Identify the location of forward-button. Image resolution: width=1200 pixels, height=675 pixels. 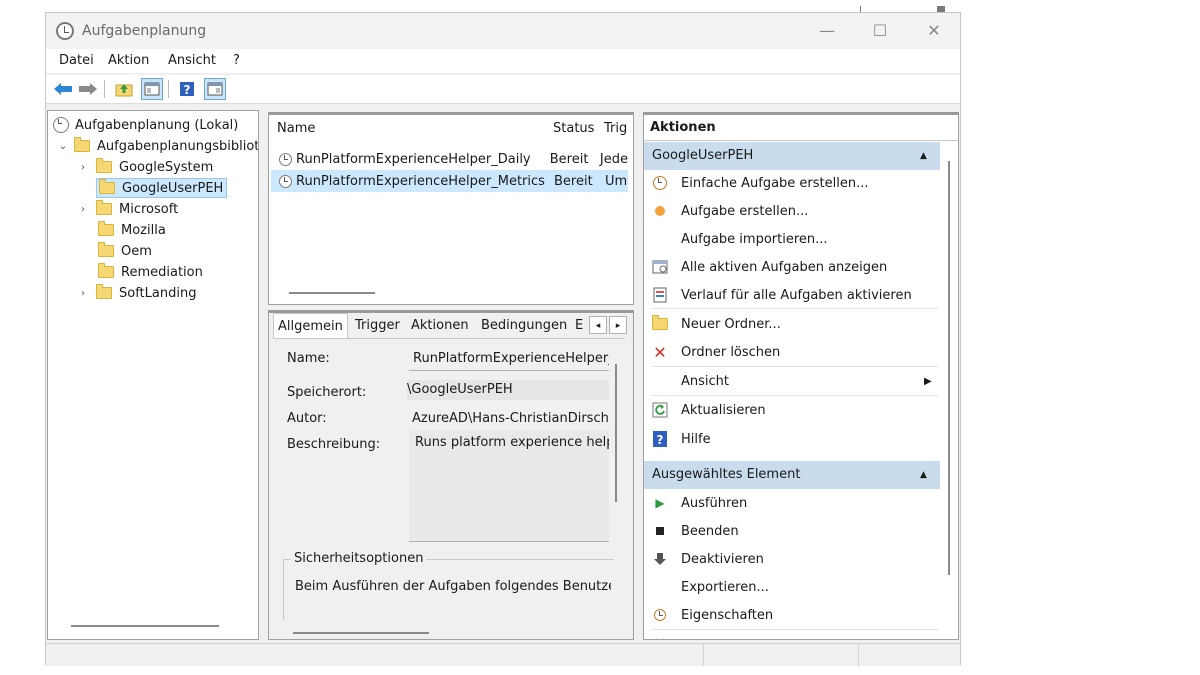
(88, 89).